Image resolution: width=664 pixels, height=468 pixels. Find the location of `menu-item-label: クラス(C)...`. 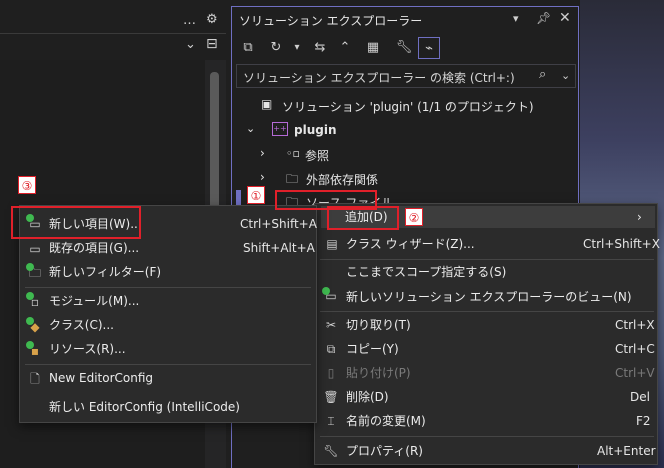

menu-item-label: クラス(C)... is located at coordinates (81, 325).